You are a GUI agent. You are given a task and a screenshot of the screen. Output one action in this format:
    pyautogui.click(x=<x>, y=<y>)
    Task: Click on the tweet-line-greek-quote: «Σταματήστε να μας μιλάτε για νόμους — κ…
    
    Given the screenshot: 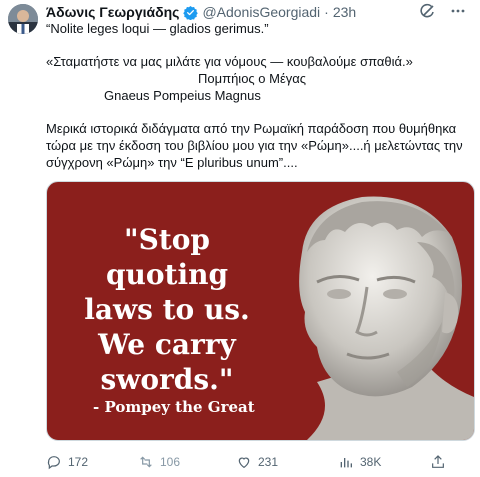 What is the action you would take?
    pyautogui.click(x=229, y=61)
    